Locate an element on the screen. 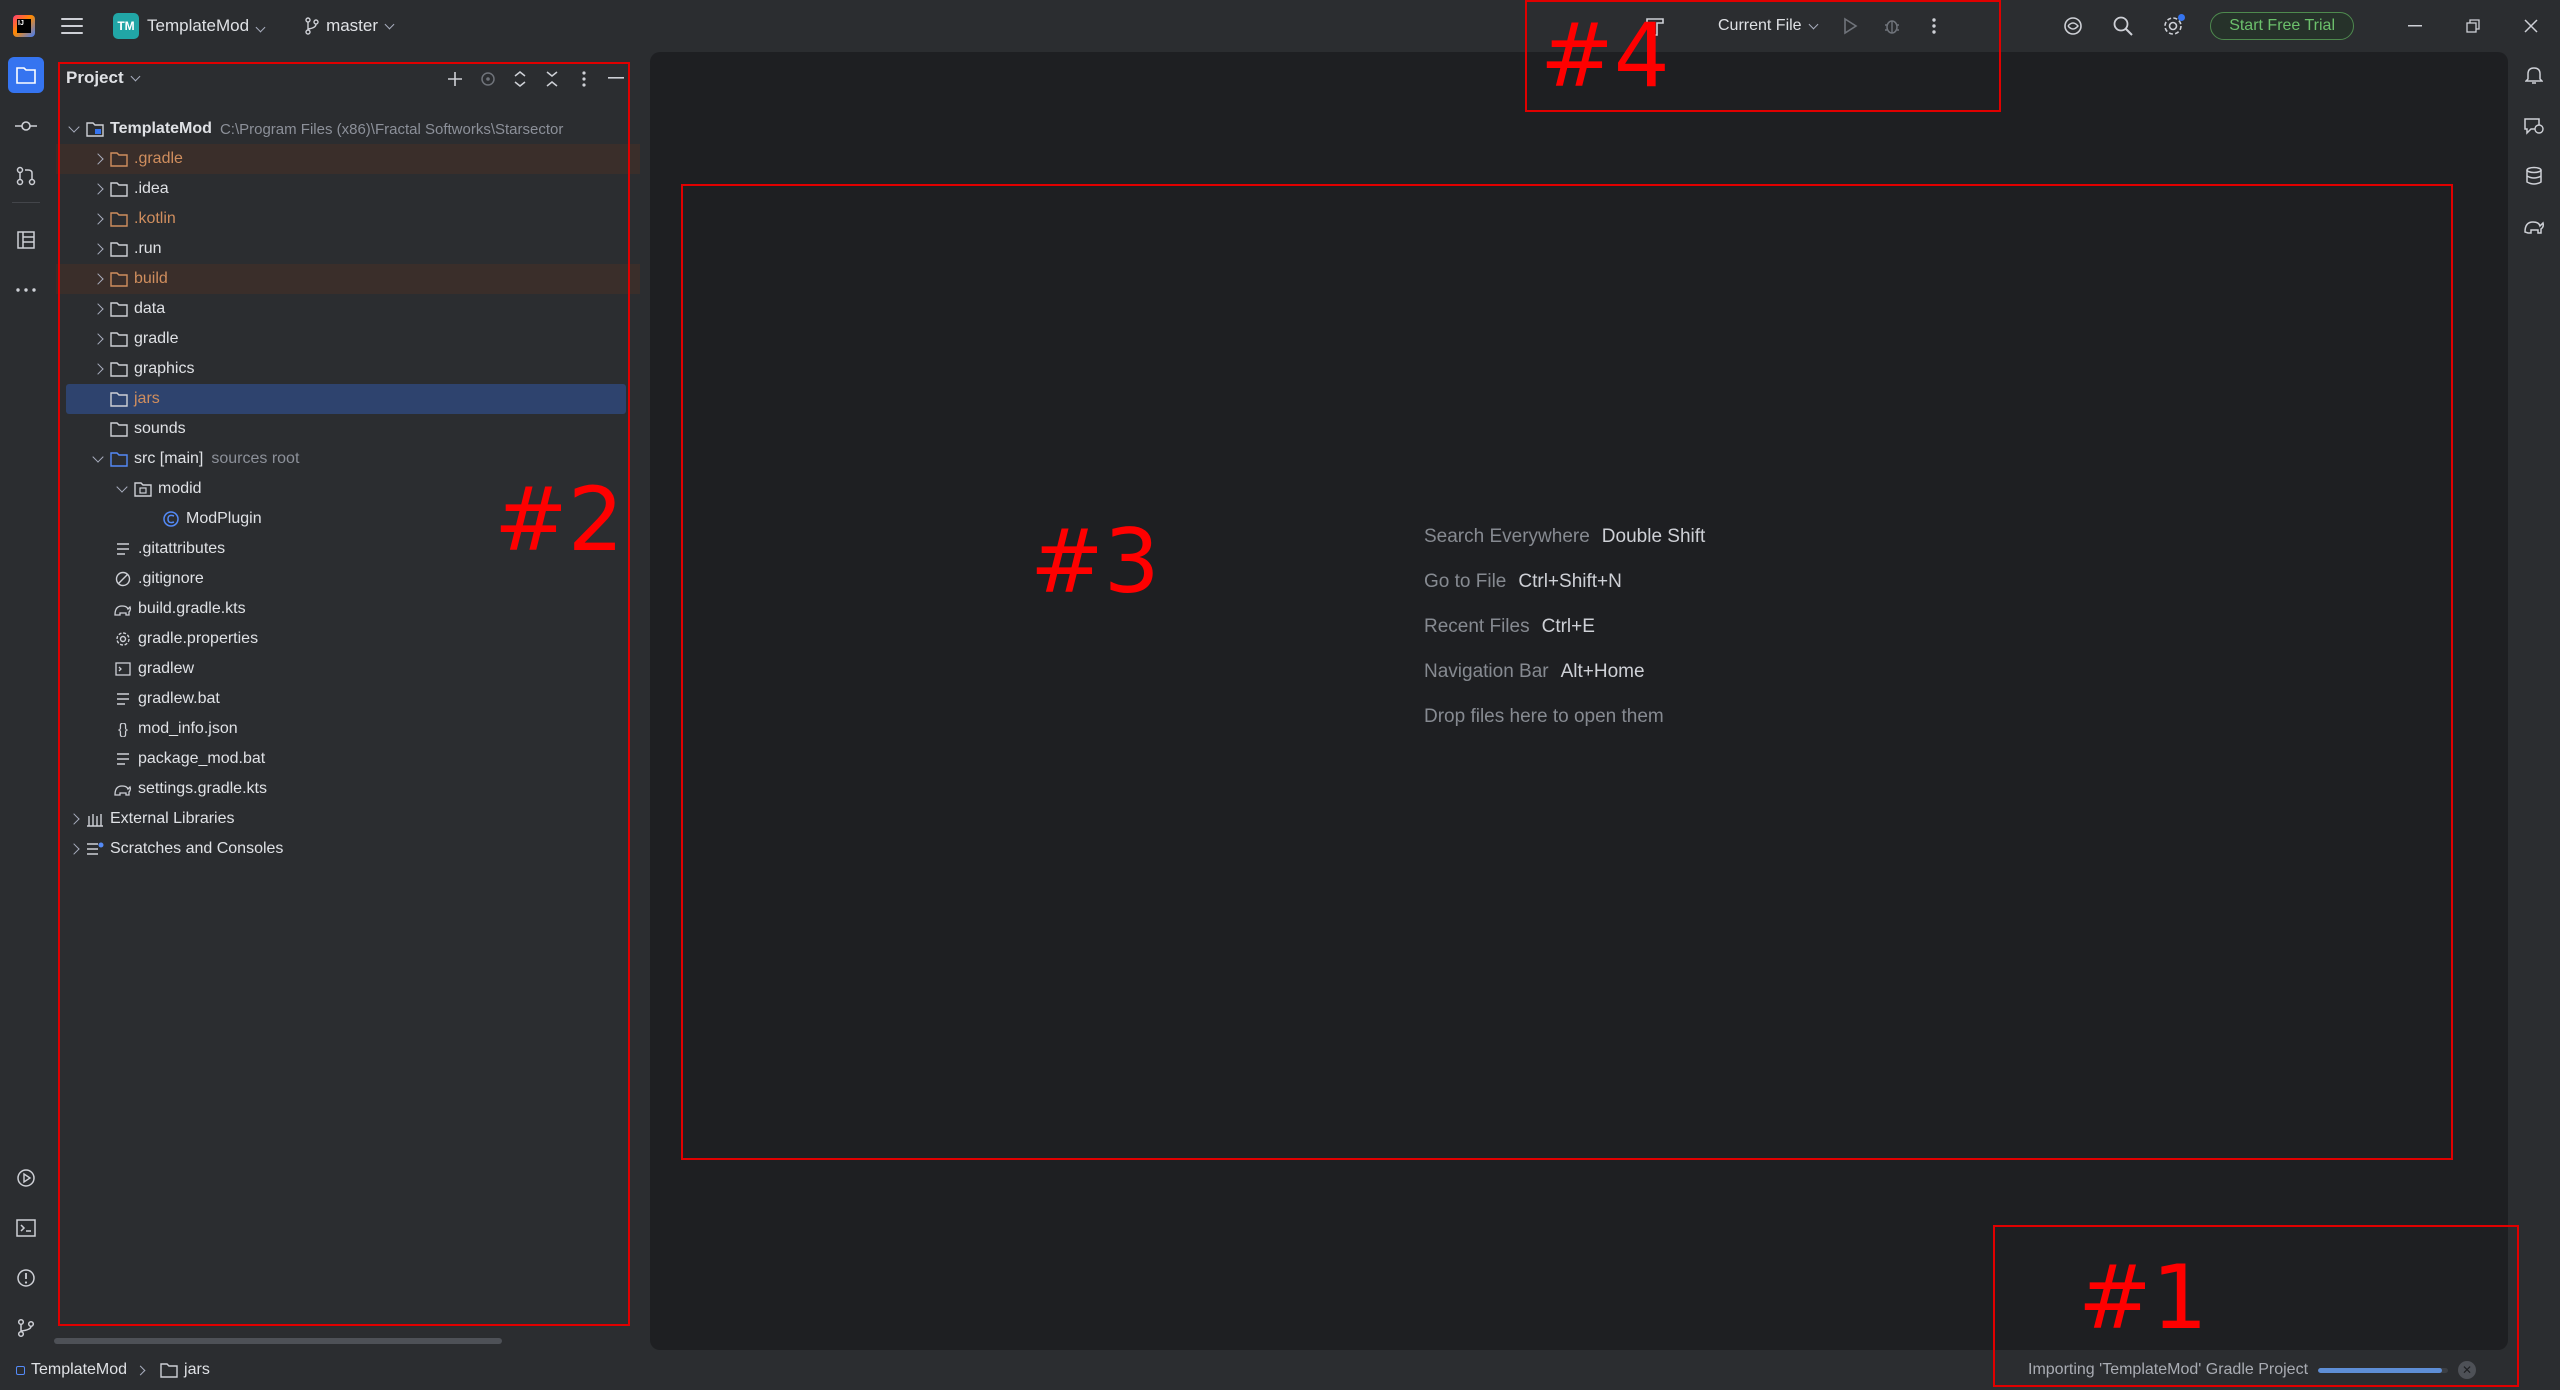  expand-all-icon is located at coordinates (520, 79).